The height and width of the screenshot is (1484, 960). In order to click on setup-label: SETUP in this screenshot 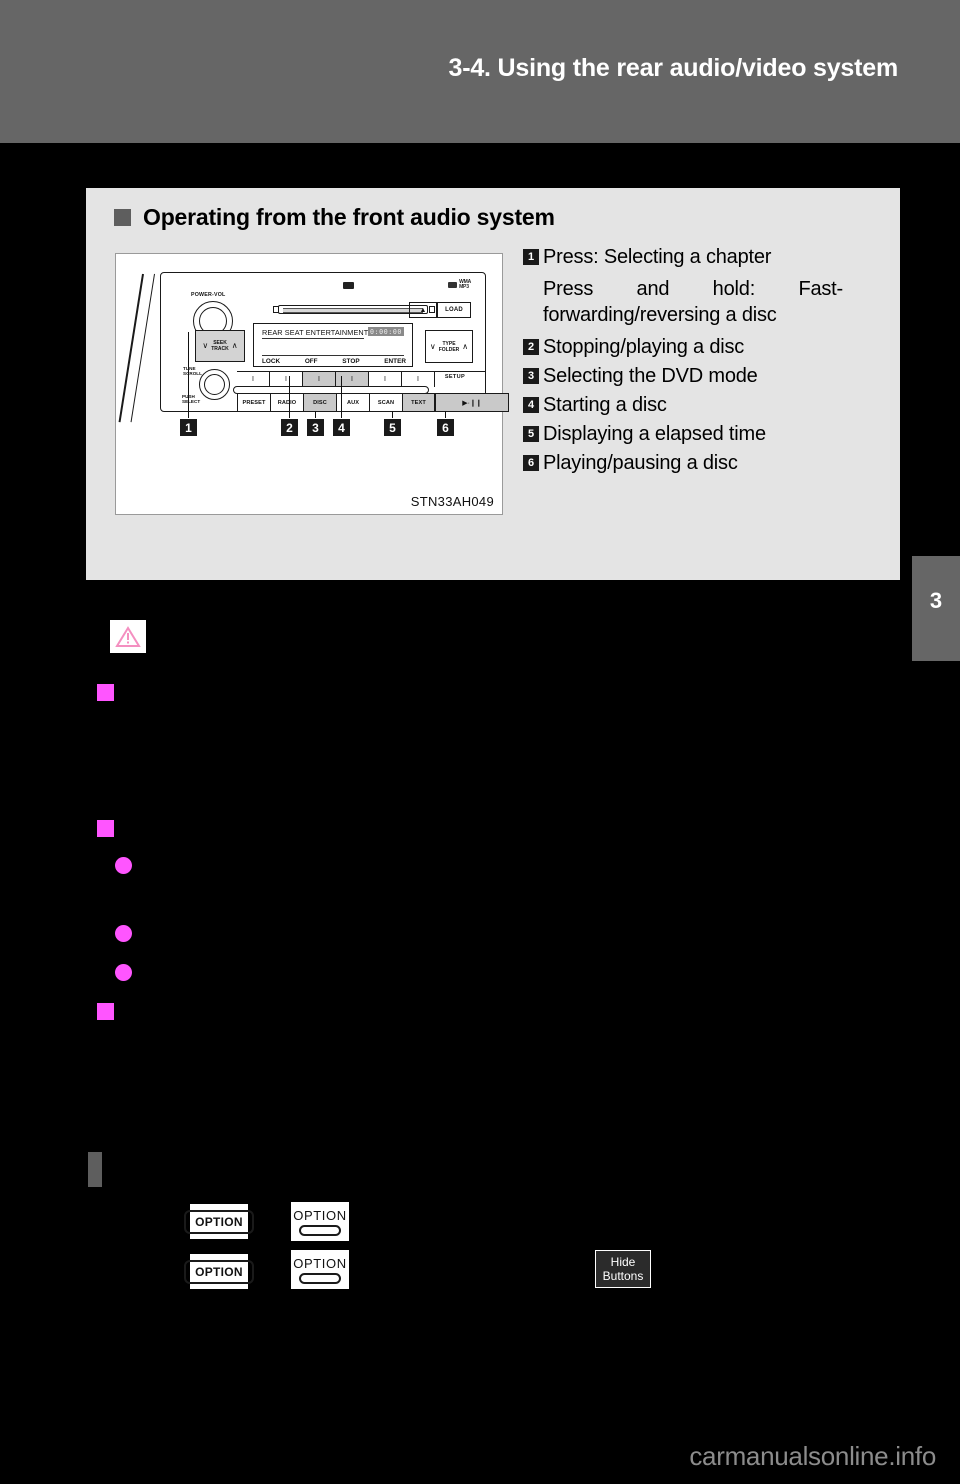, I will do `click(454, 377)`.